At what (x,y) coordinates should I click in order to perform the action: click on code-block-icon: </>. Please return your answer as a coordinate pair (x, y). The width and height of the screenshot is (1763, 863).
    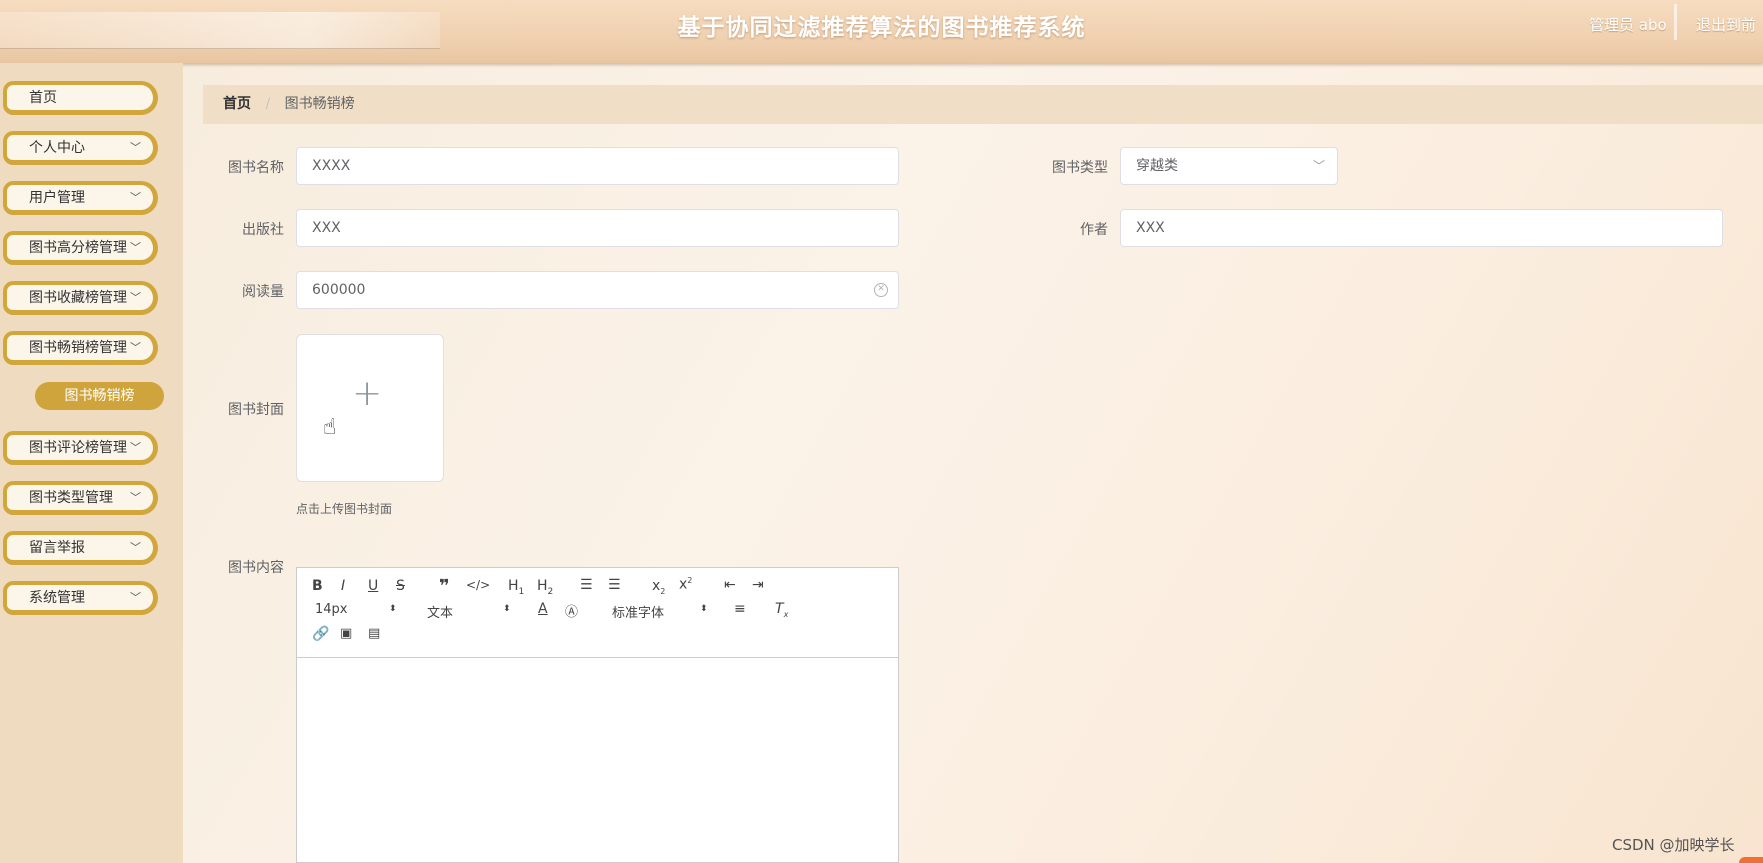
    Looking at the image, I should click on (478, 585).